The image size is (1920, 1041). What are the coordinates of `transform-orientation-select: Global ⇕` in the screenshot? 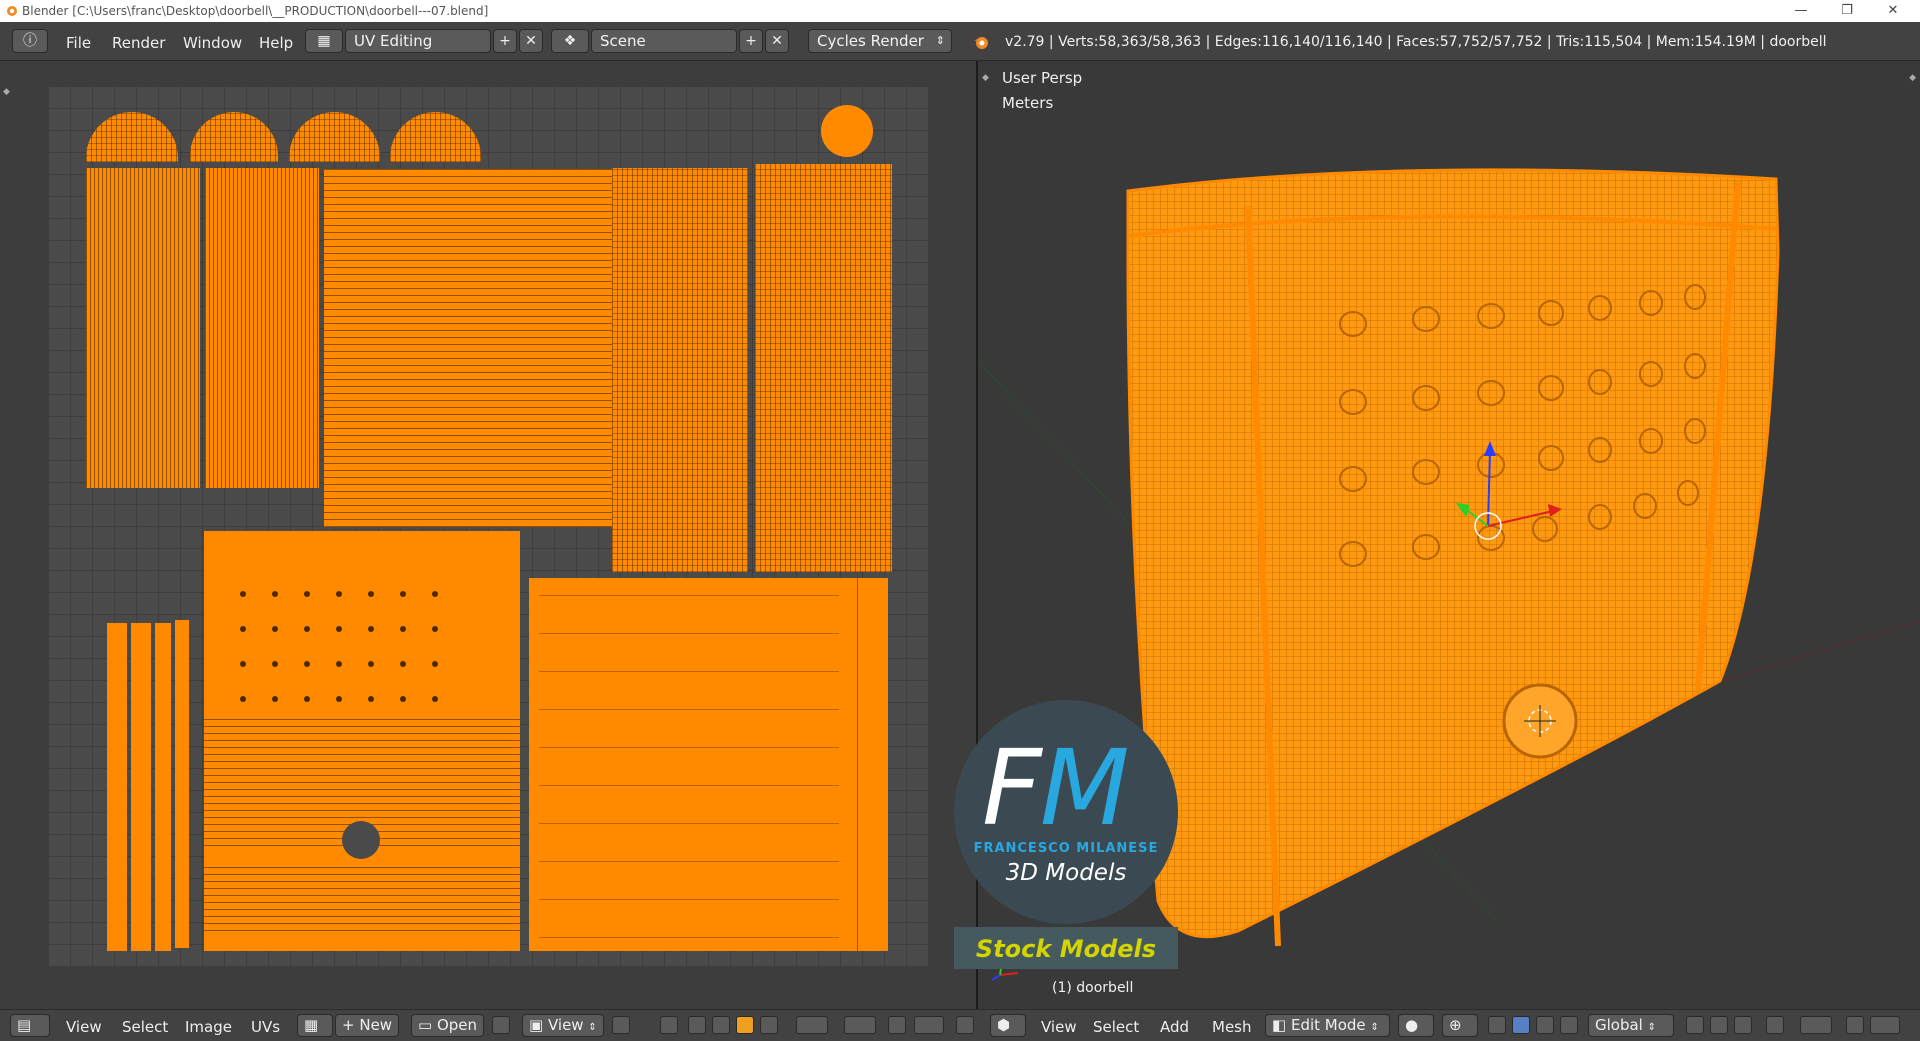 It's located at (1631, 1025).